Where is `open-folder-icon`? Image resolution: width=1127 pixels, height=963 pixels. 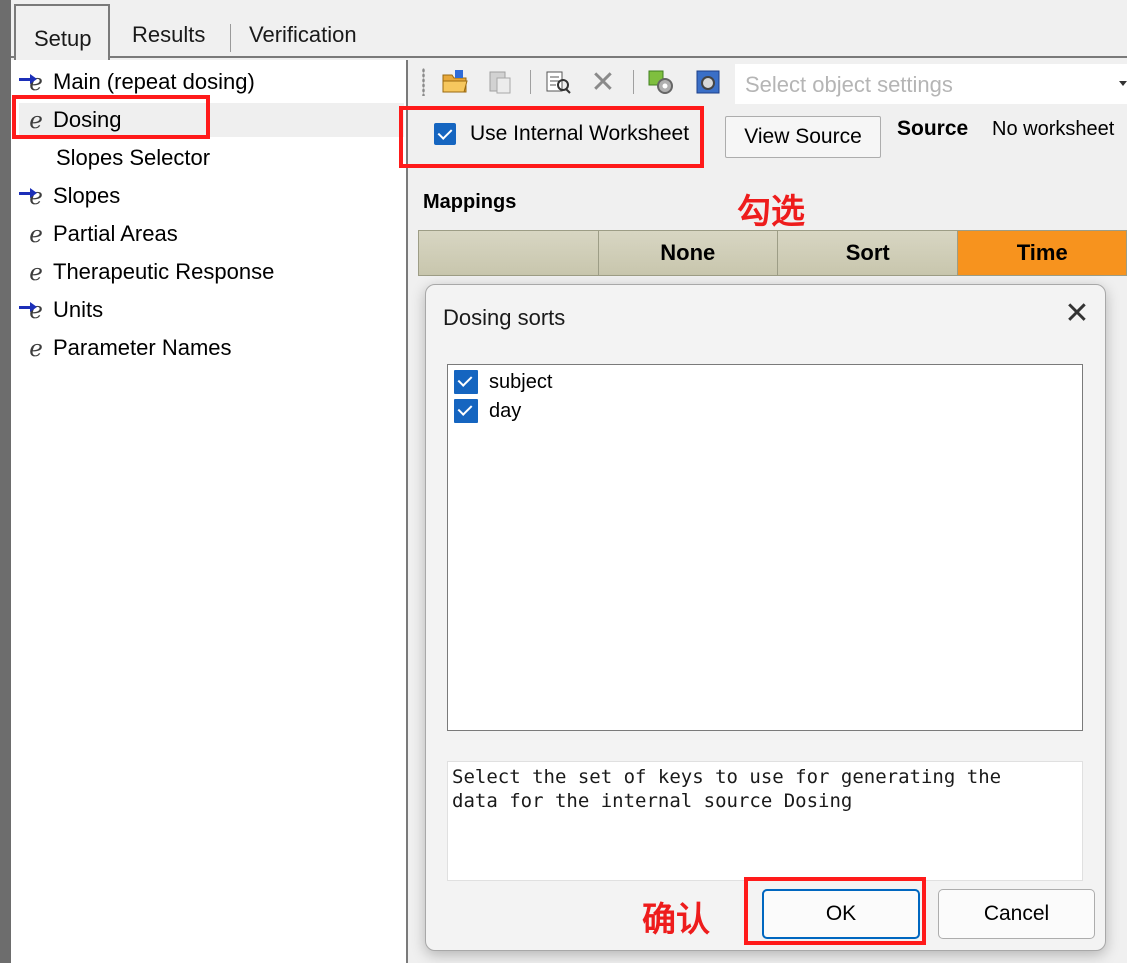
open-folder-icon is located at coordinates (455, 82).